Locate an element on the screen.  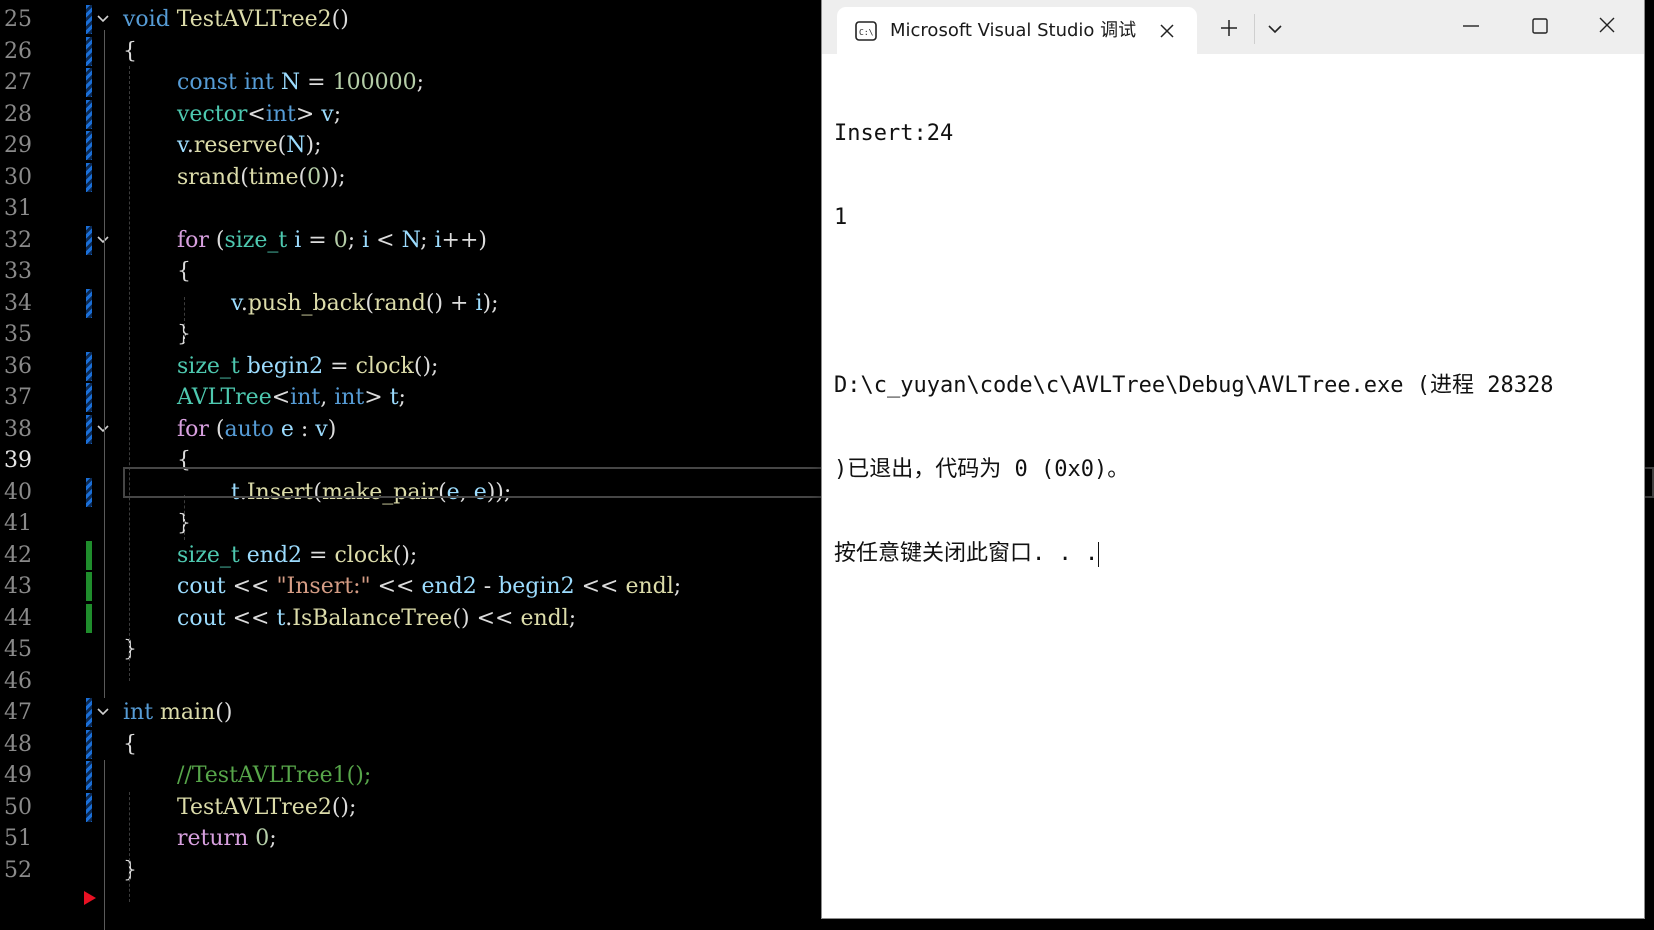
code-token: 100000 is located at coordinates (374, 82).